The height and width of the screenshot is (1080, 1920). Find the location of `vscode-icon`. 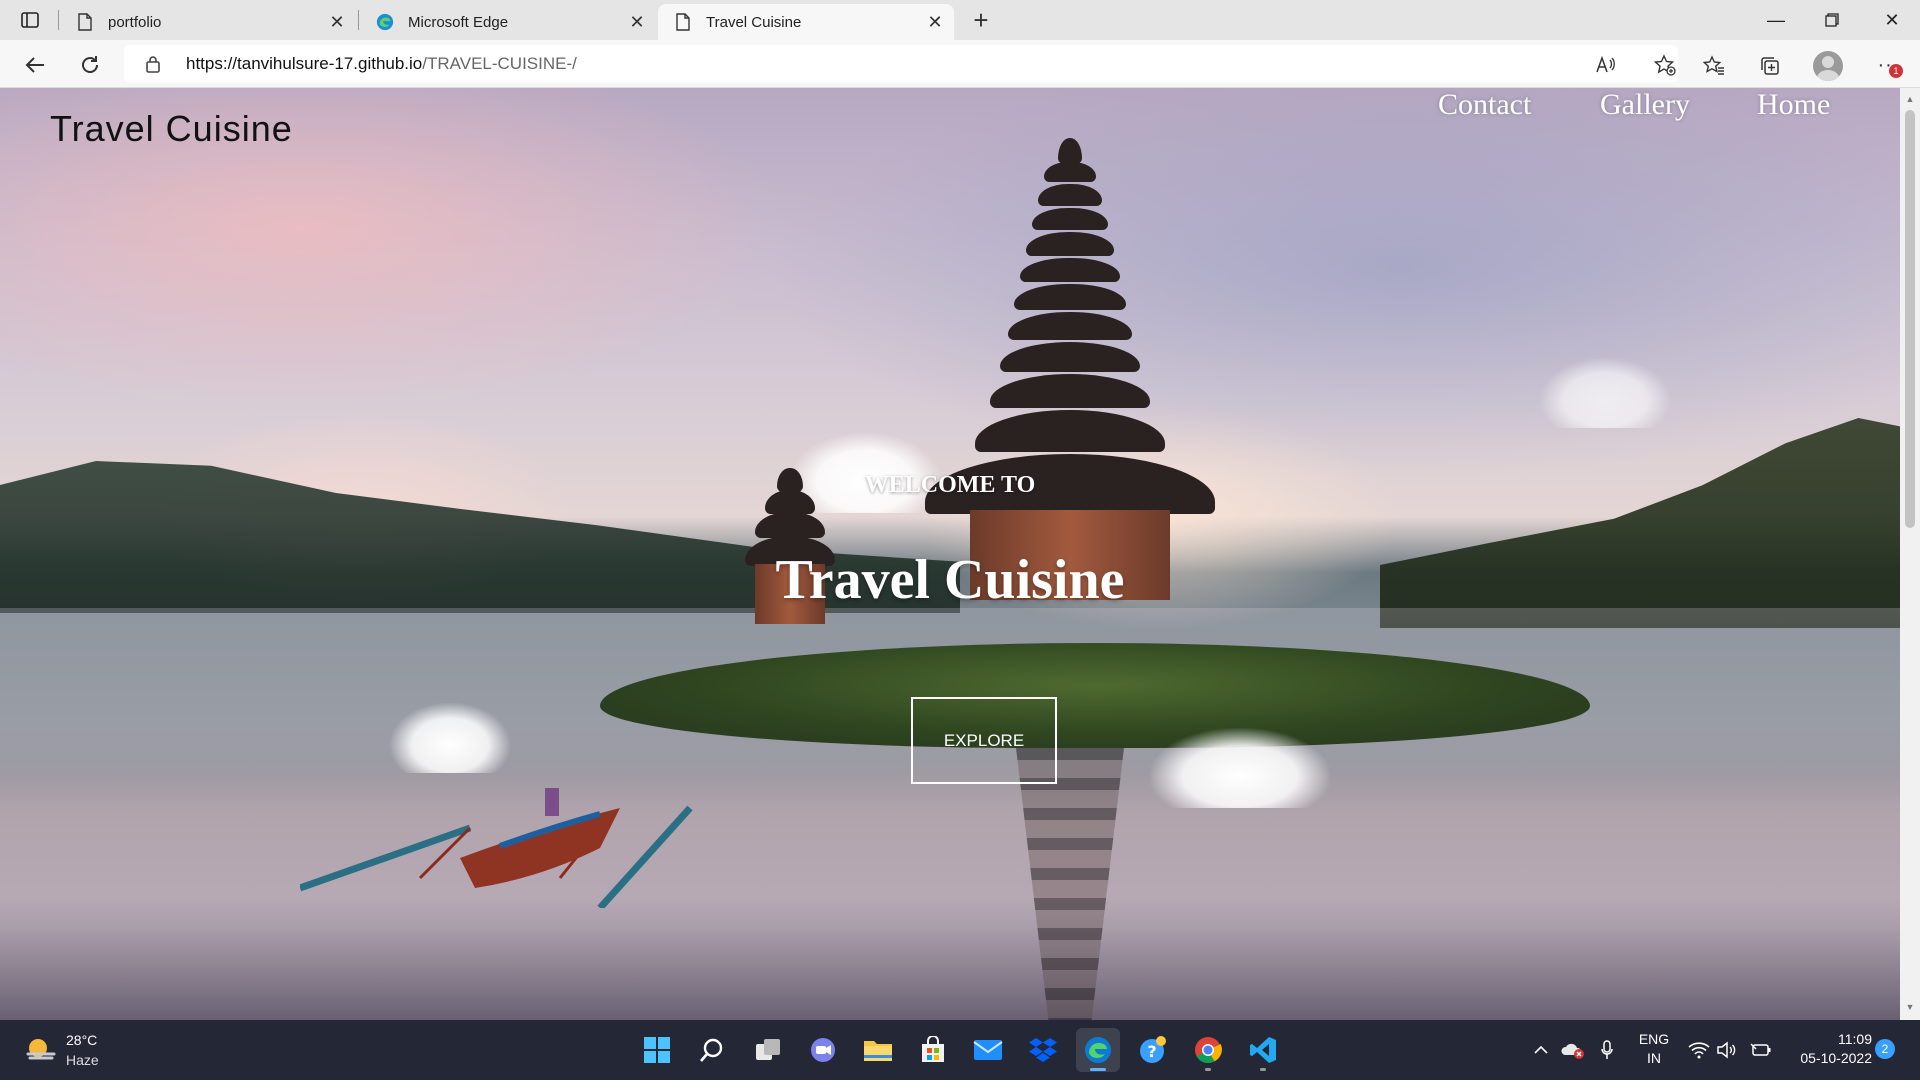

vscode-icon is located at coordinates (1263, 1050).